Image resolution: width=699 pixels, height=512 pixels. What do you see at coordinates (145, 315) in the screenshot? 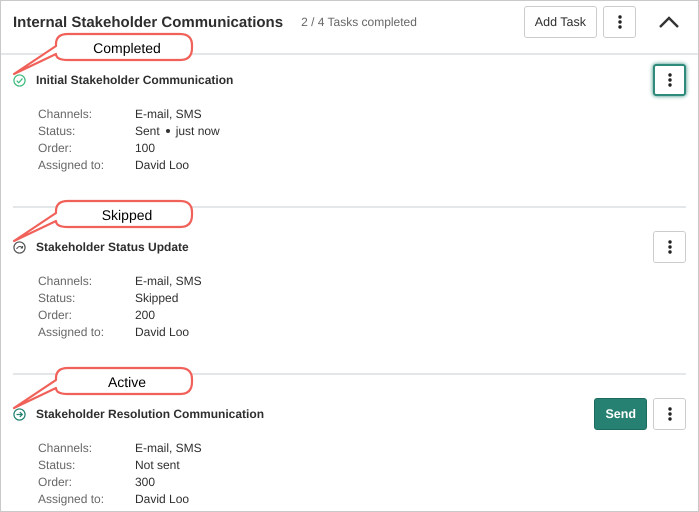
I see `field-value: 200` at bounding box center [145, 315].